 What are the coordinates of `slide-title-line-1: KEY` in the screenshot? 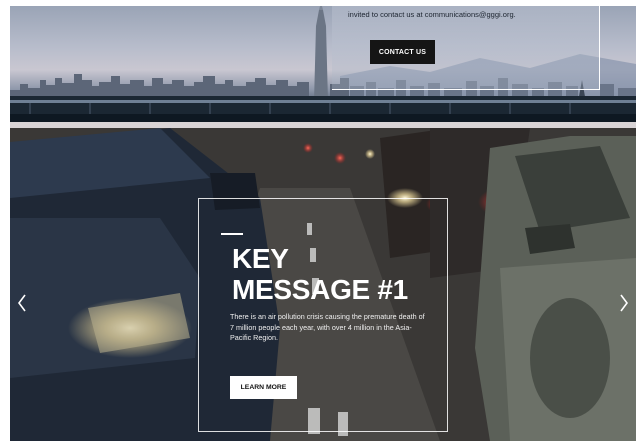 It's located at (260, 258).